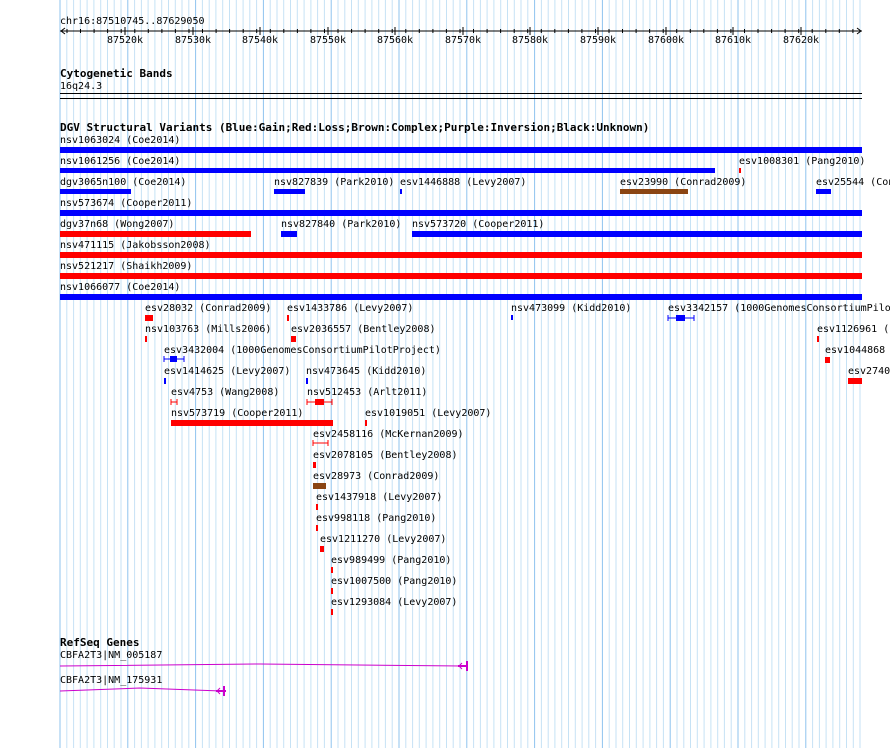 Image resolution: width=890 pixels, height=748 pixels. What do you see at coordinates (81, 86) in the screenshot?
I see `cytoband-label: 16q24.3` at bounding box center [81, 86].